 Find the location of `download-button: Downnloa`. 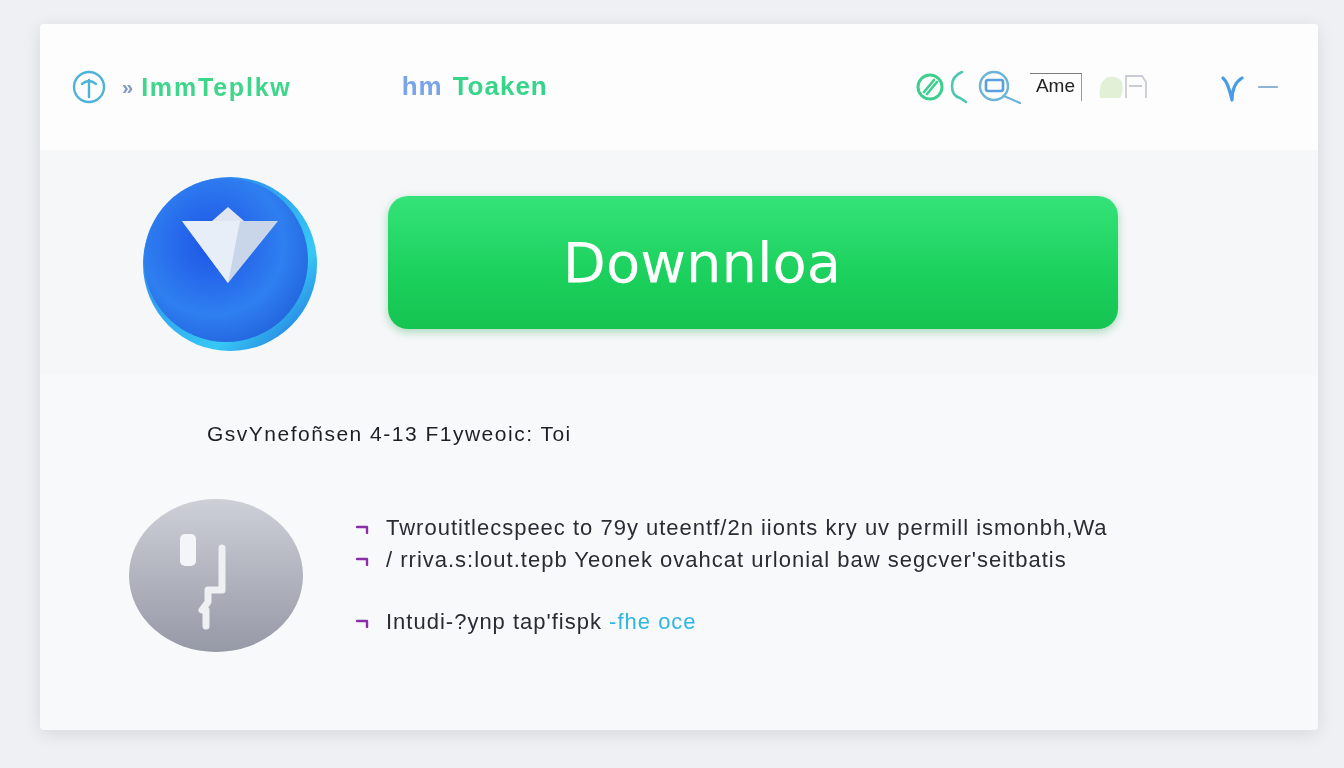

download-button: Downnloa is located at coordinates (753, 262).